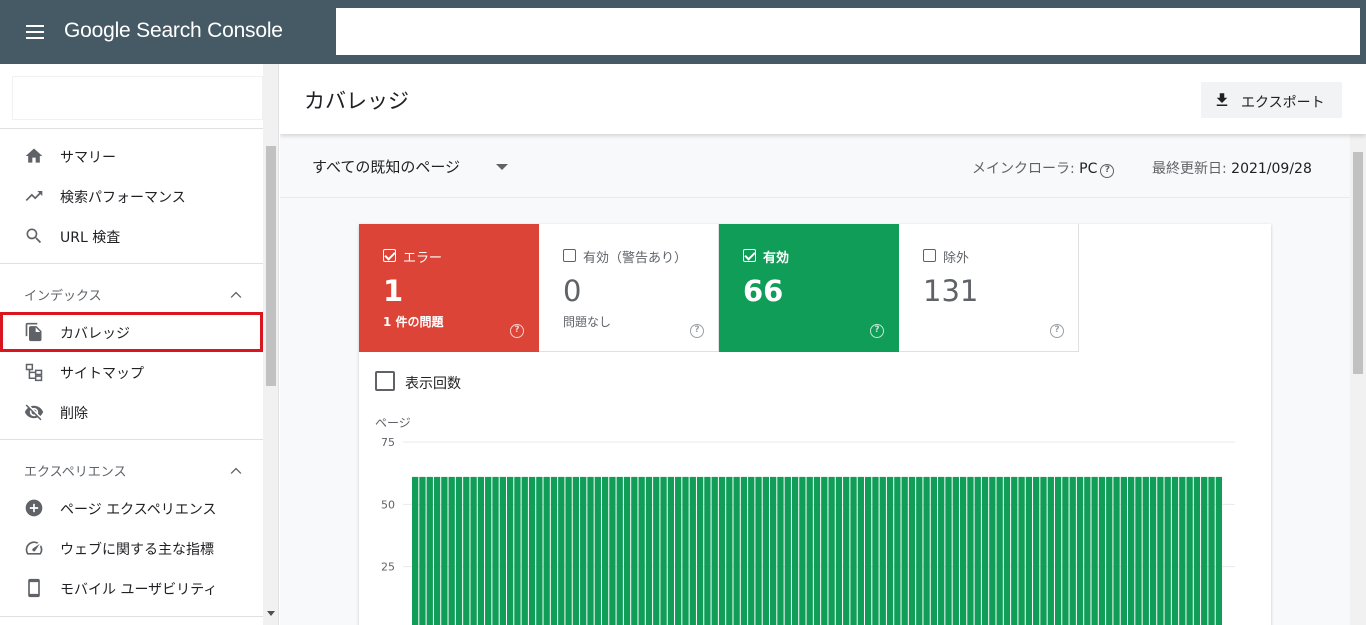 This screenshot has height=625, width=1366. I want to click on main-crawler: メインクローラ: PC?, so click(1043, 168).